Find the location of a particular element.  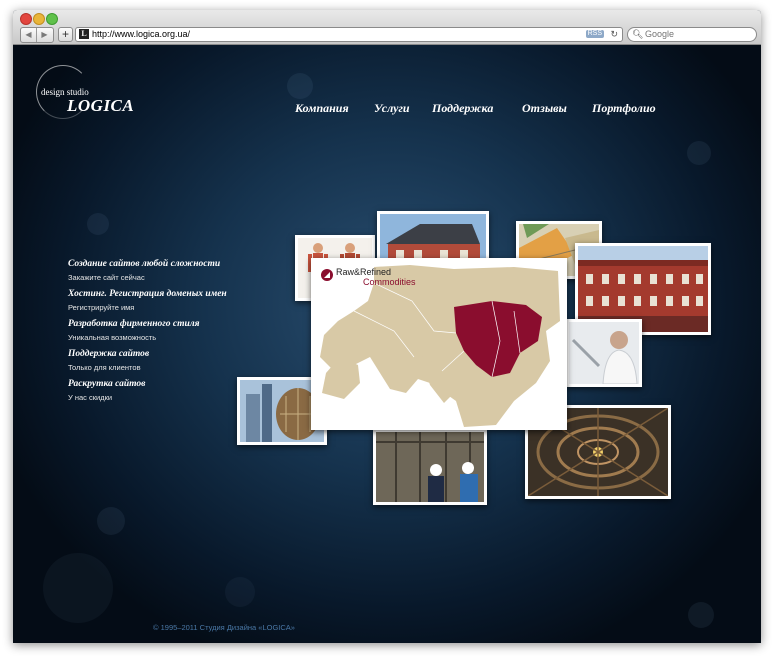

service-title: Поддержка сайтов is located at coordinates (108, 354).